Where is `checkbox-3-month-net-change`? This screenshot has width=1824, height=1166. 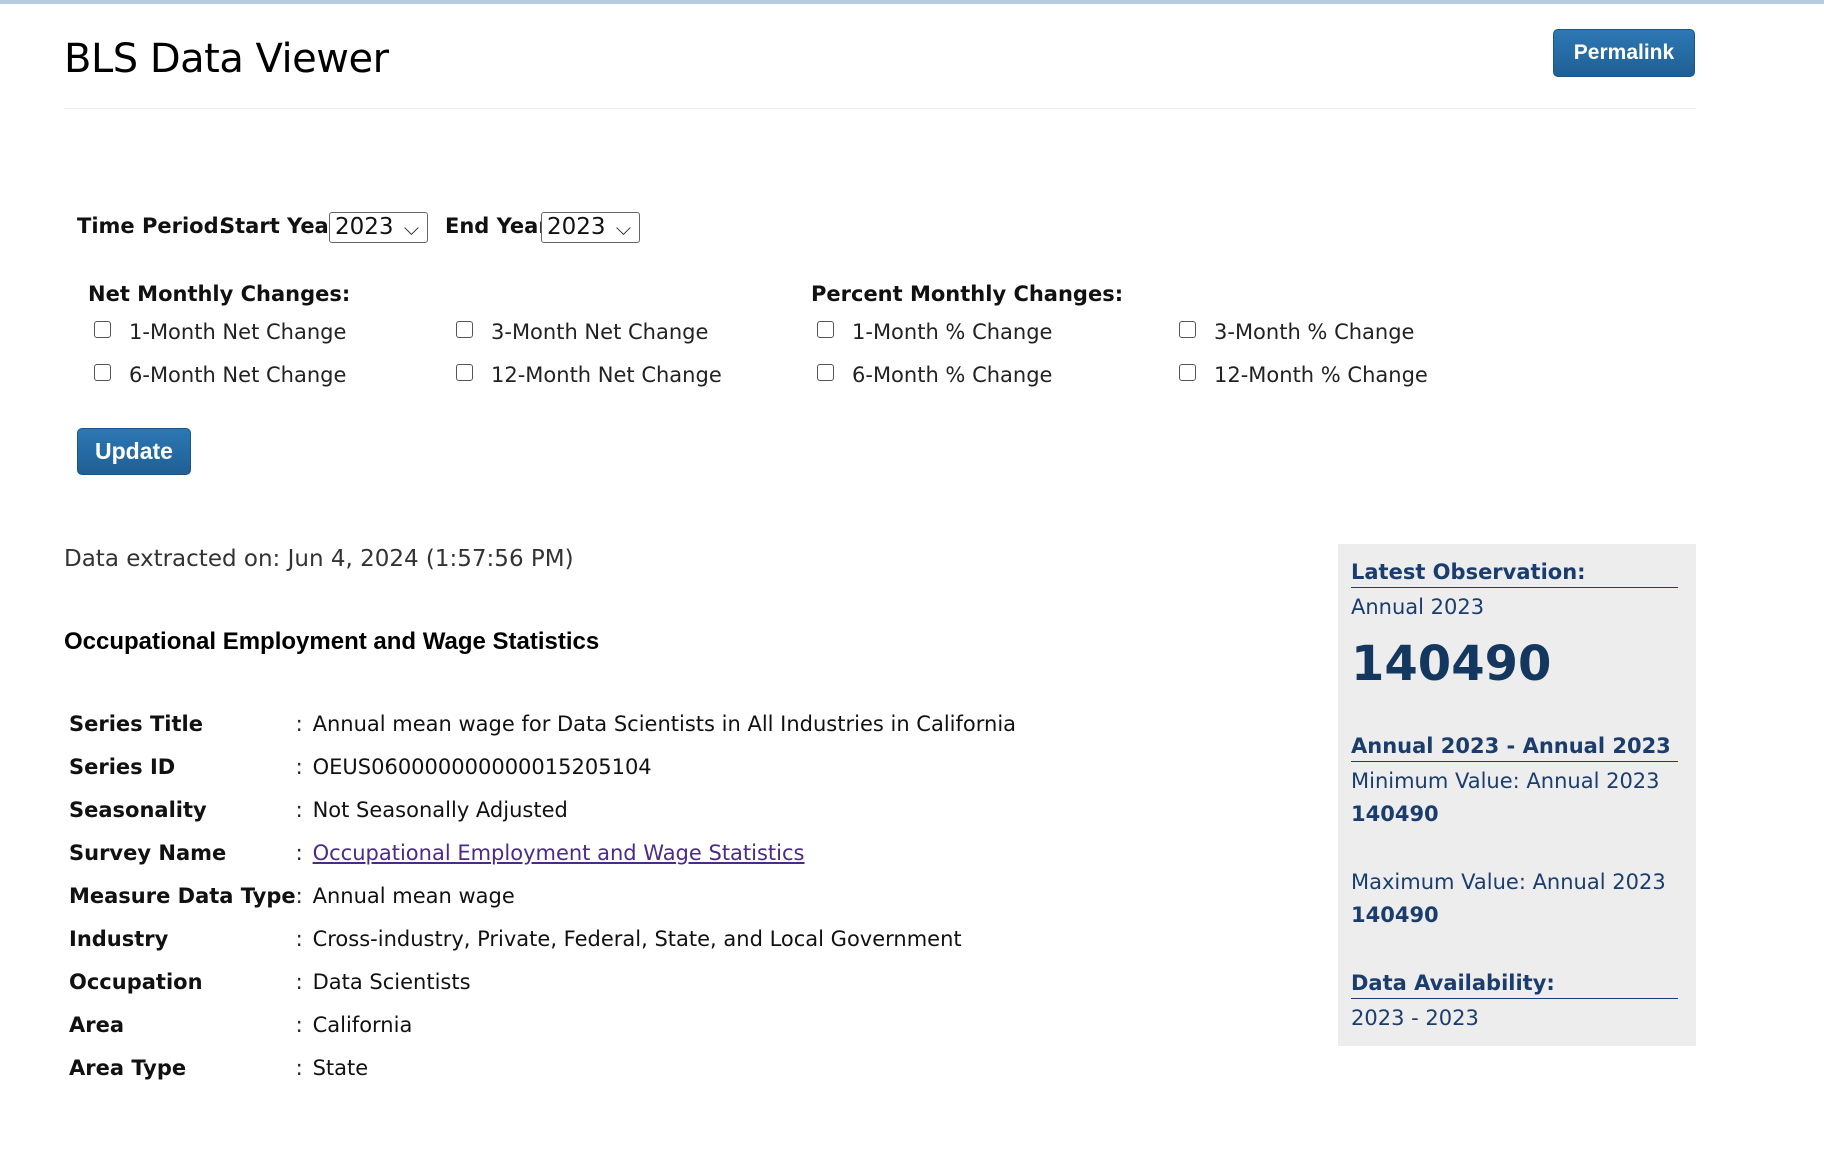 checkbox-3-month-net-change is located at coordinates (464, 329).